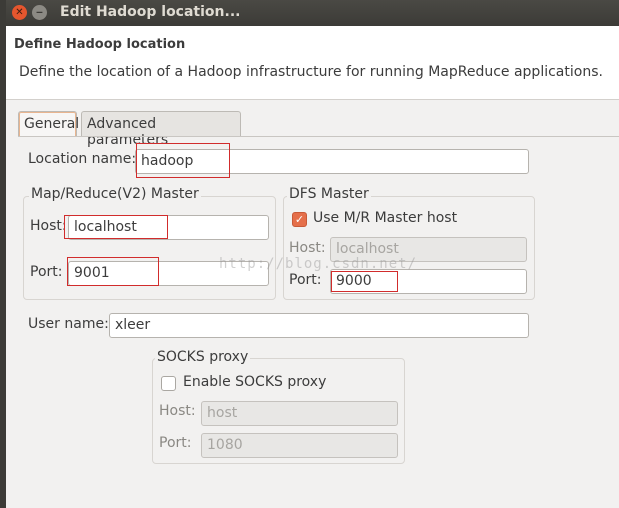  Describe the element at coordinates (255, 382) in the screenshot. I see `enable-socks-label: Enable SOCKS proxy` at that location.